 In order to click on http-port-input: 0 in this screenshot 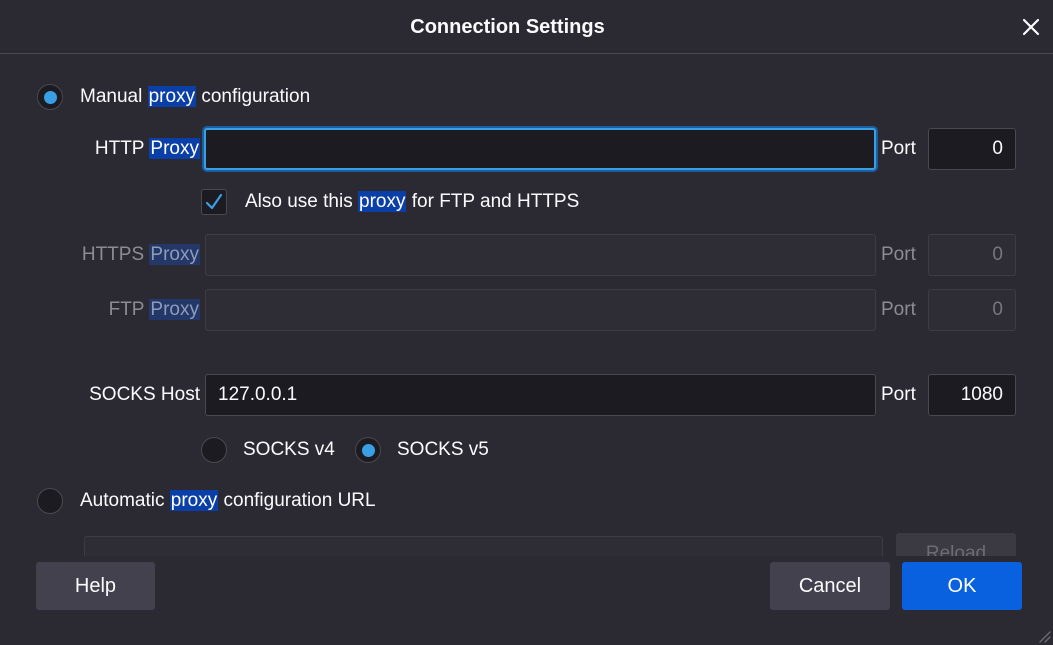, I will do `click(972, 149)`.